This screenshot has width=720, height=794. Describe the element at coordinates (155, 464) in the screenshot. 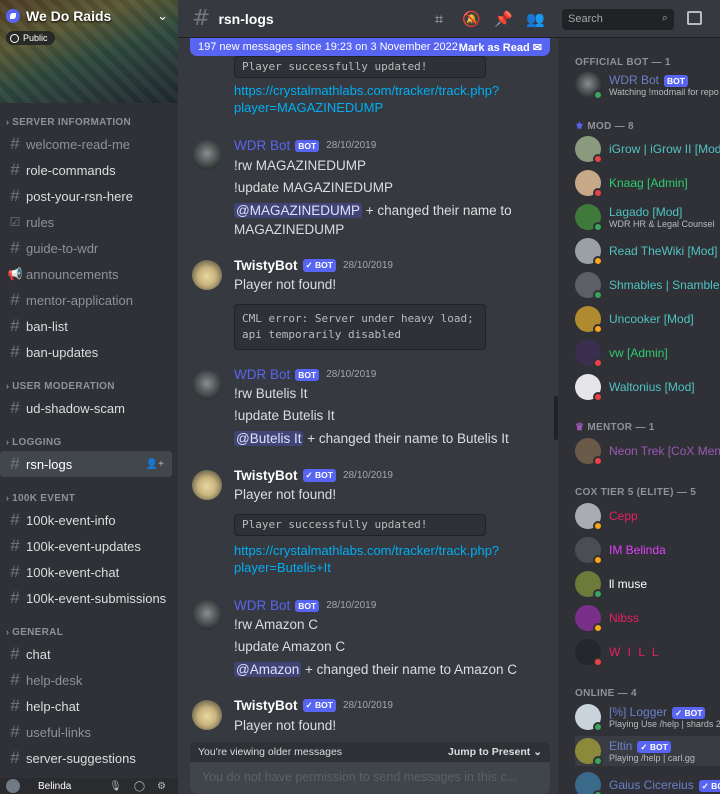

I see `invite-user-icon: 👤+` at that location.